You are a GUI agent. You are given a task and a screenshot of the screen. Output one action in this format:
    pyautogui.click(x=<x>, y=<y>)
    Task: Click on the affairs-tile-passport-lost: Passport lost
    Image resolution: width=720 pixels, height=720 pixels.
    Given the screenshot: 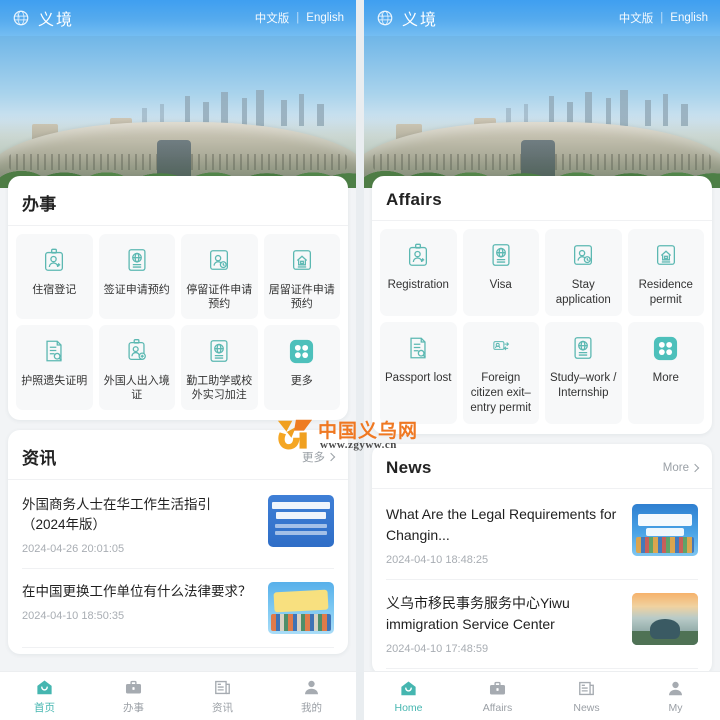 What is the action you would take?
    pyautogui.click(x=418, y=373)
    